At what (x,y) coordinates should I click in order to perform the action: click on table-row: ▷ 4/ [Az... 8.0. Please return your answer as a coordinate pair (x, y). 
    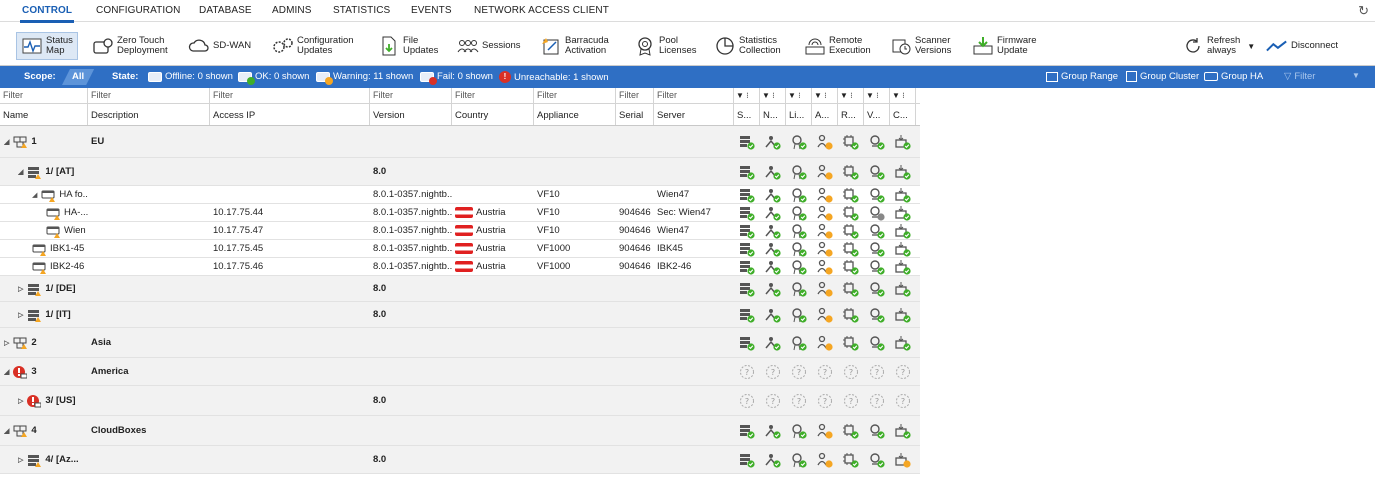
    Looking at the image, I should click on (460, 460).